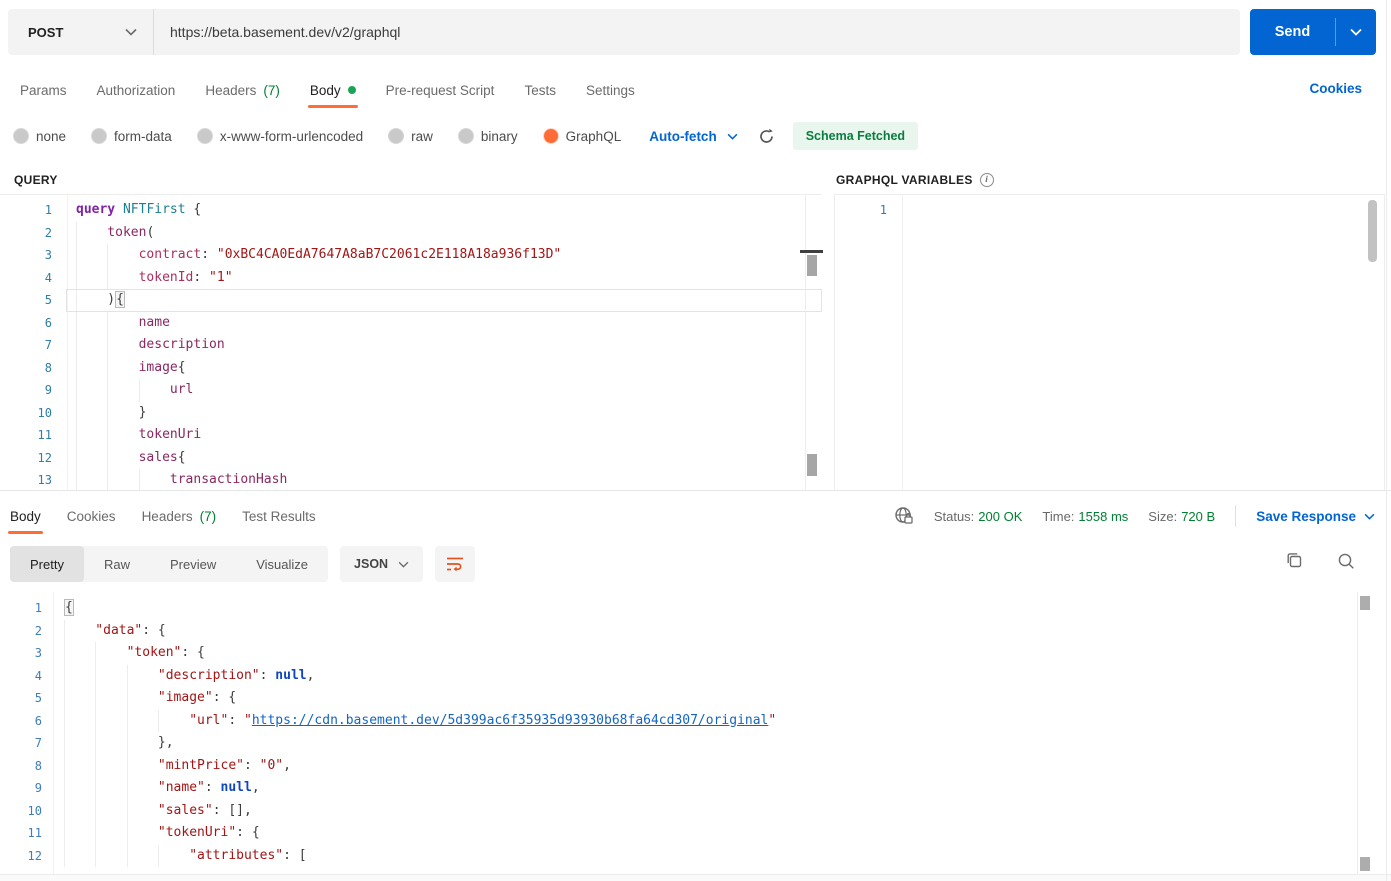  Describe the element at coordinates (444, 458) in the screenshot. I see `code-content: sales{` at that location.